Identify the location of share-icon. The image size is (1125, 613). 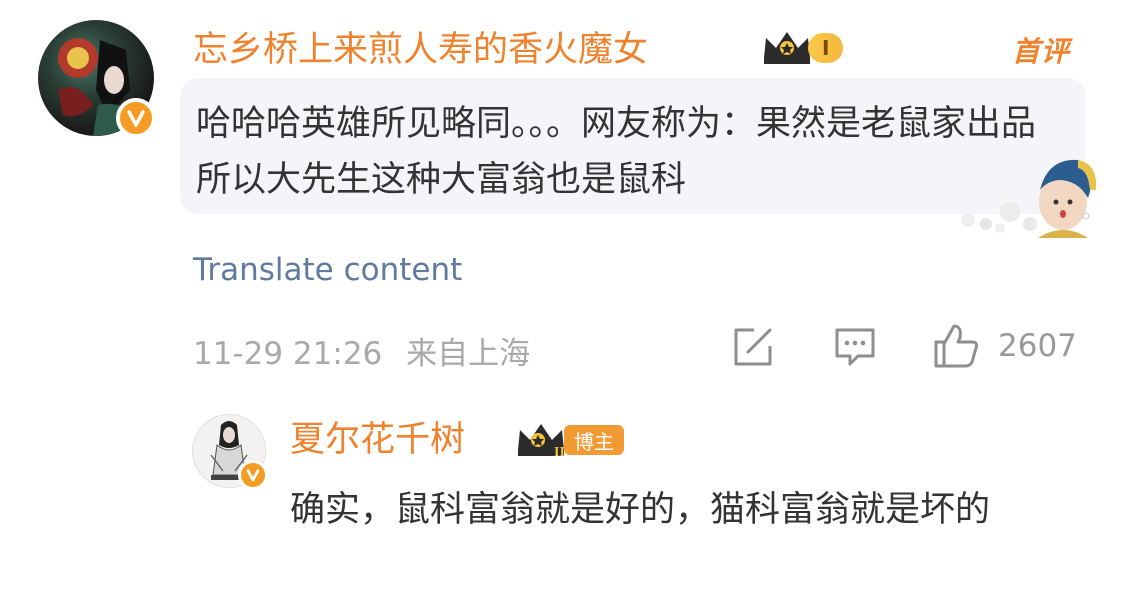
(753, 347).